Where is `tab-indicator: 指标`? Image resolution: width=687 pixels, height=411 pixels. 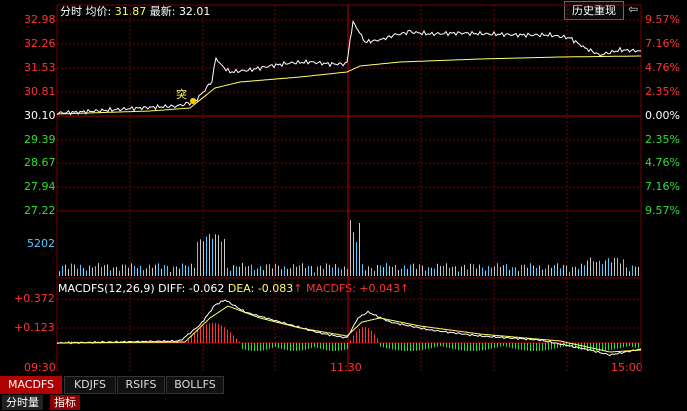
tab-indicator: 指标 is located at coordinates (65, 402).